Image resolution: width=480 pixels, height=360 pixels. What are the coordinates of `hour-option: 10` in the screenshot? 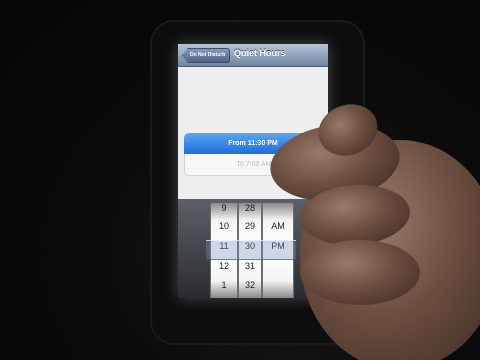 It's located at (224, 226).